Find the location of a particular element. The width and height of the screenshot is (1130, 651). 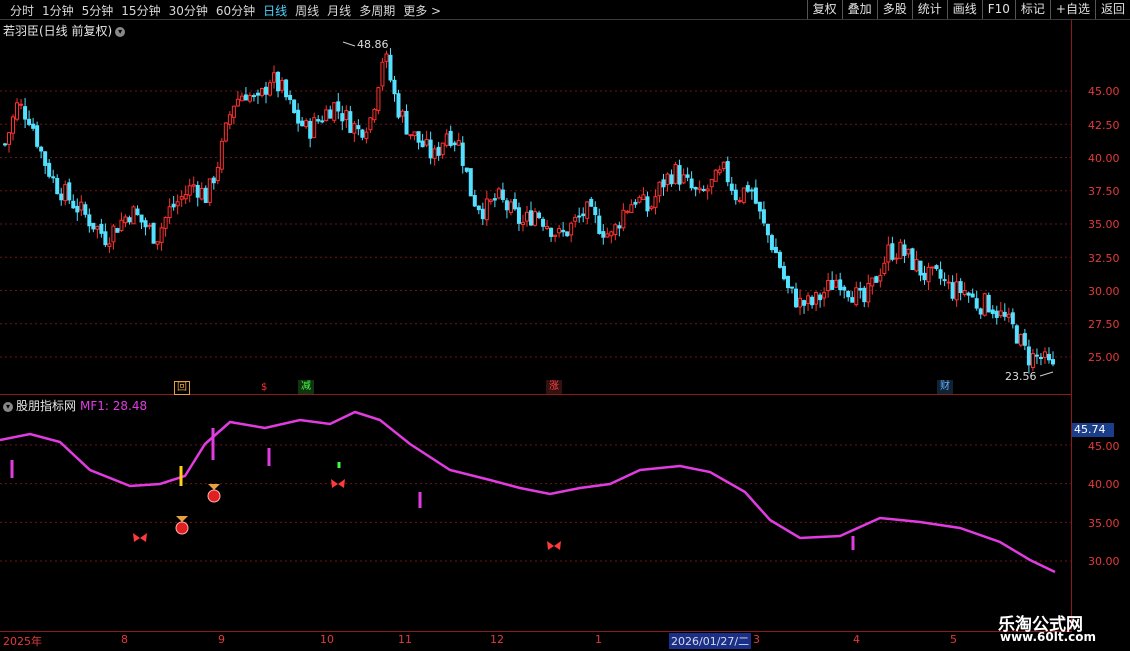

chevron-down-icon: ▾ is located at coordinates (8, 406).